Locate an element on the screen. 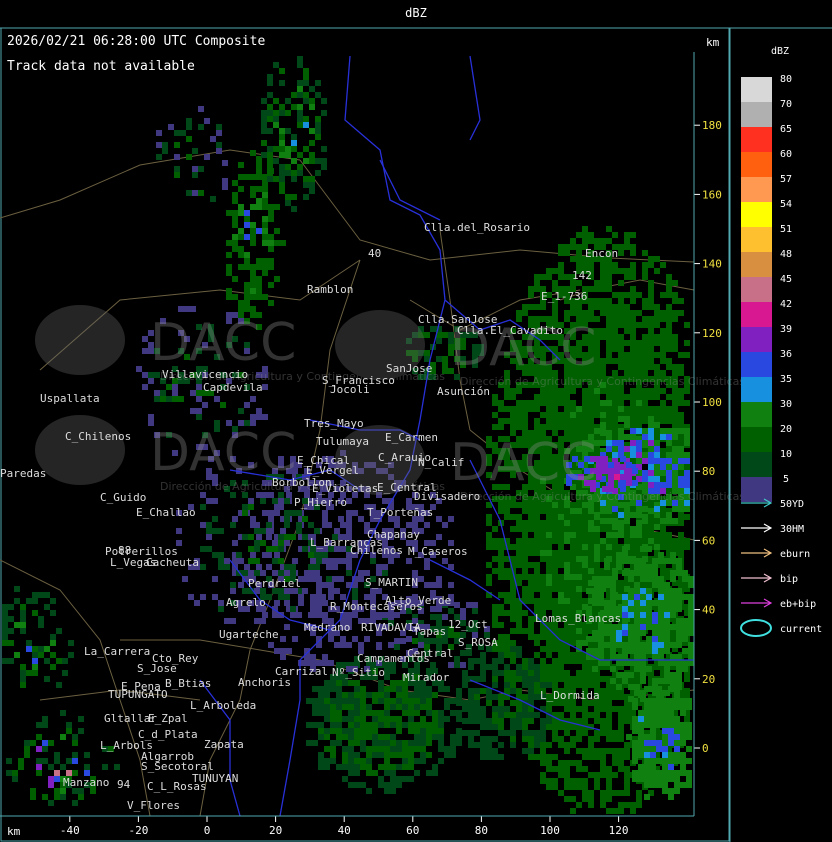 This screenshot has height=842, width=832. place-label: 88 is located at coordinates (124, 550).